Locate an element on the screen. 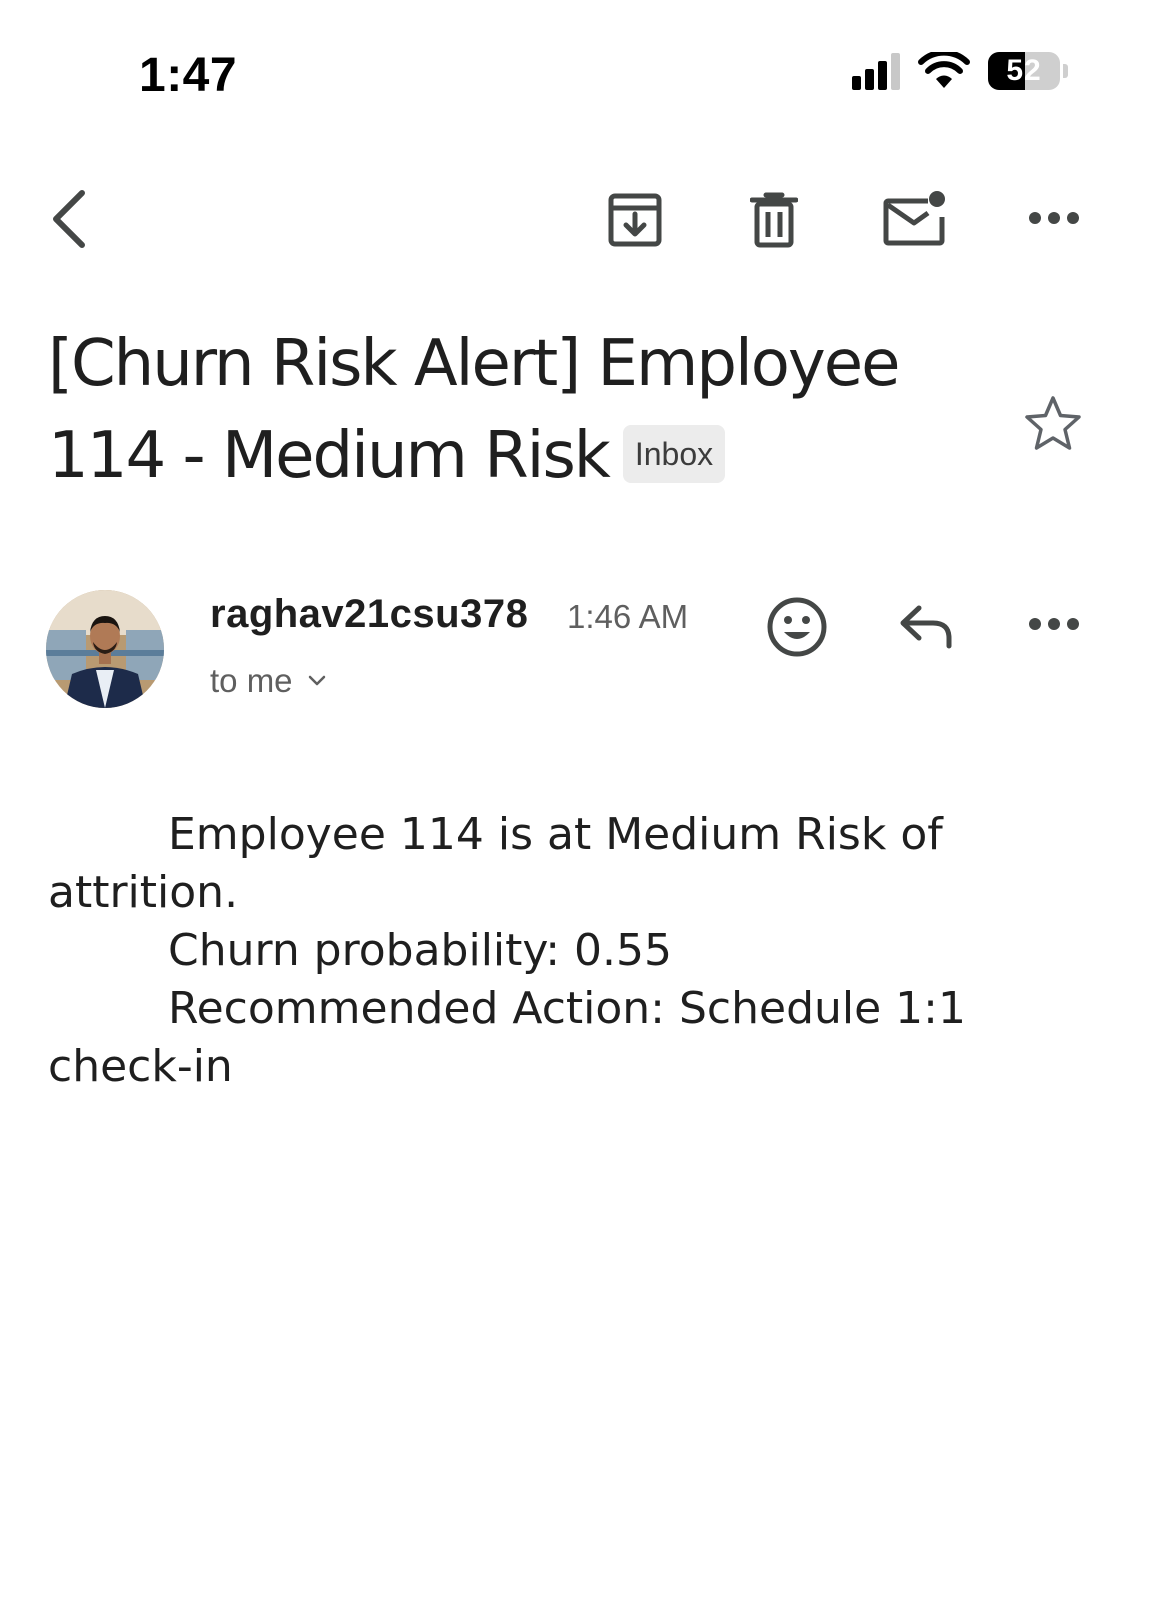 This screenshot has height=1600, width=1158. more-options-button is located at coordinates (1054, 218).